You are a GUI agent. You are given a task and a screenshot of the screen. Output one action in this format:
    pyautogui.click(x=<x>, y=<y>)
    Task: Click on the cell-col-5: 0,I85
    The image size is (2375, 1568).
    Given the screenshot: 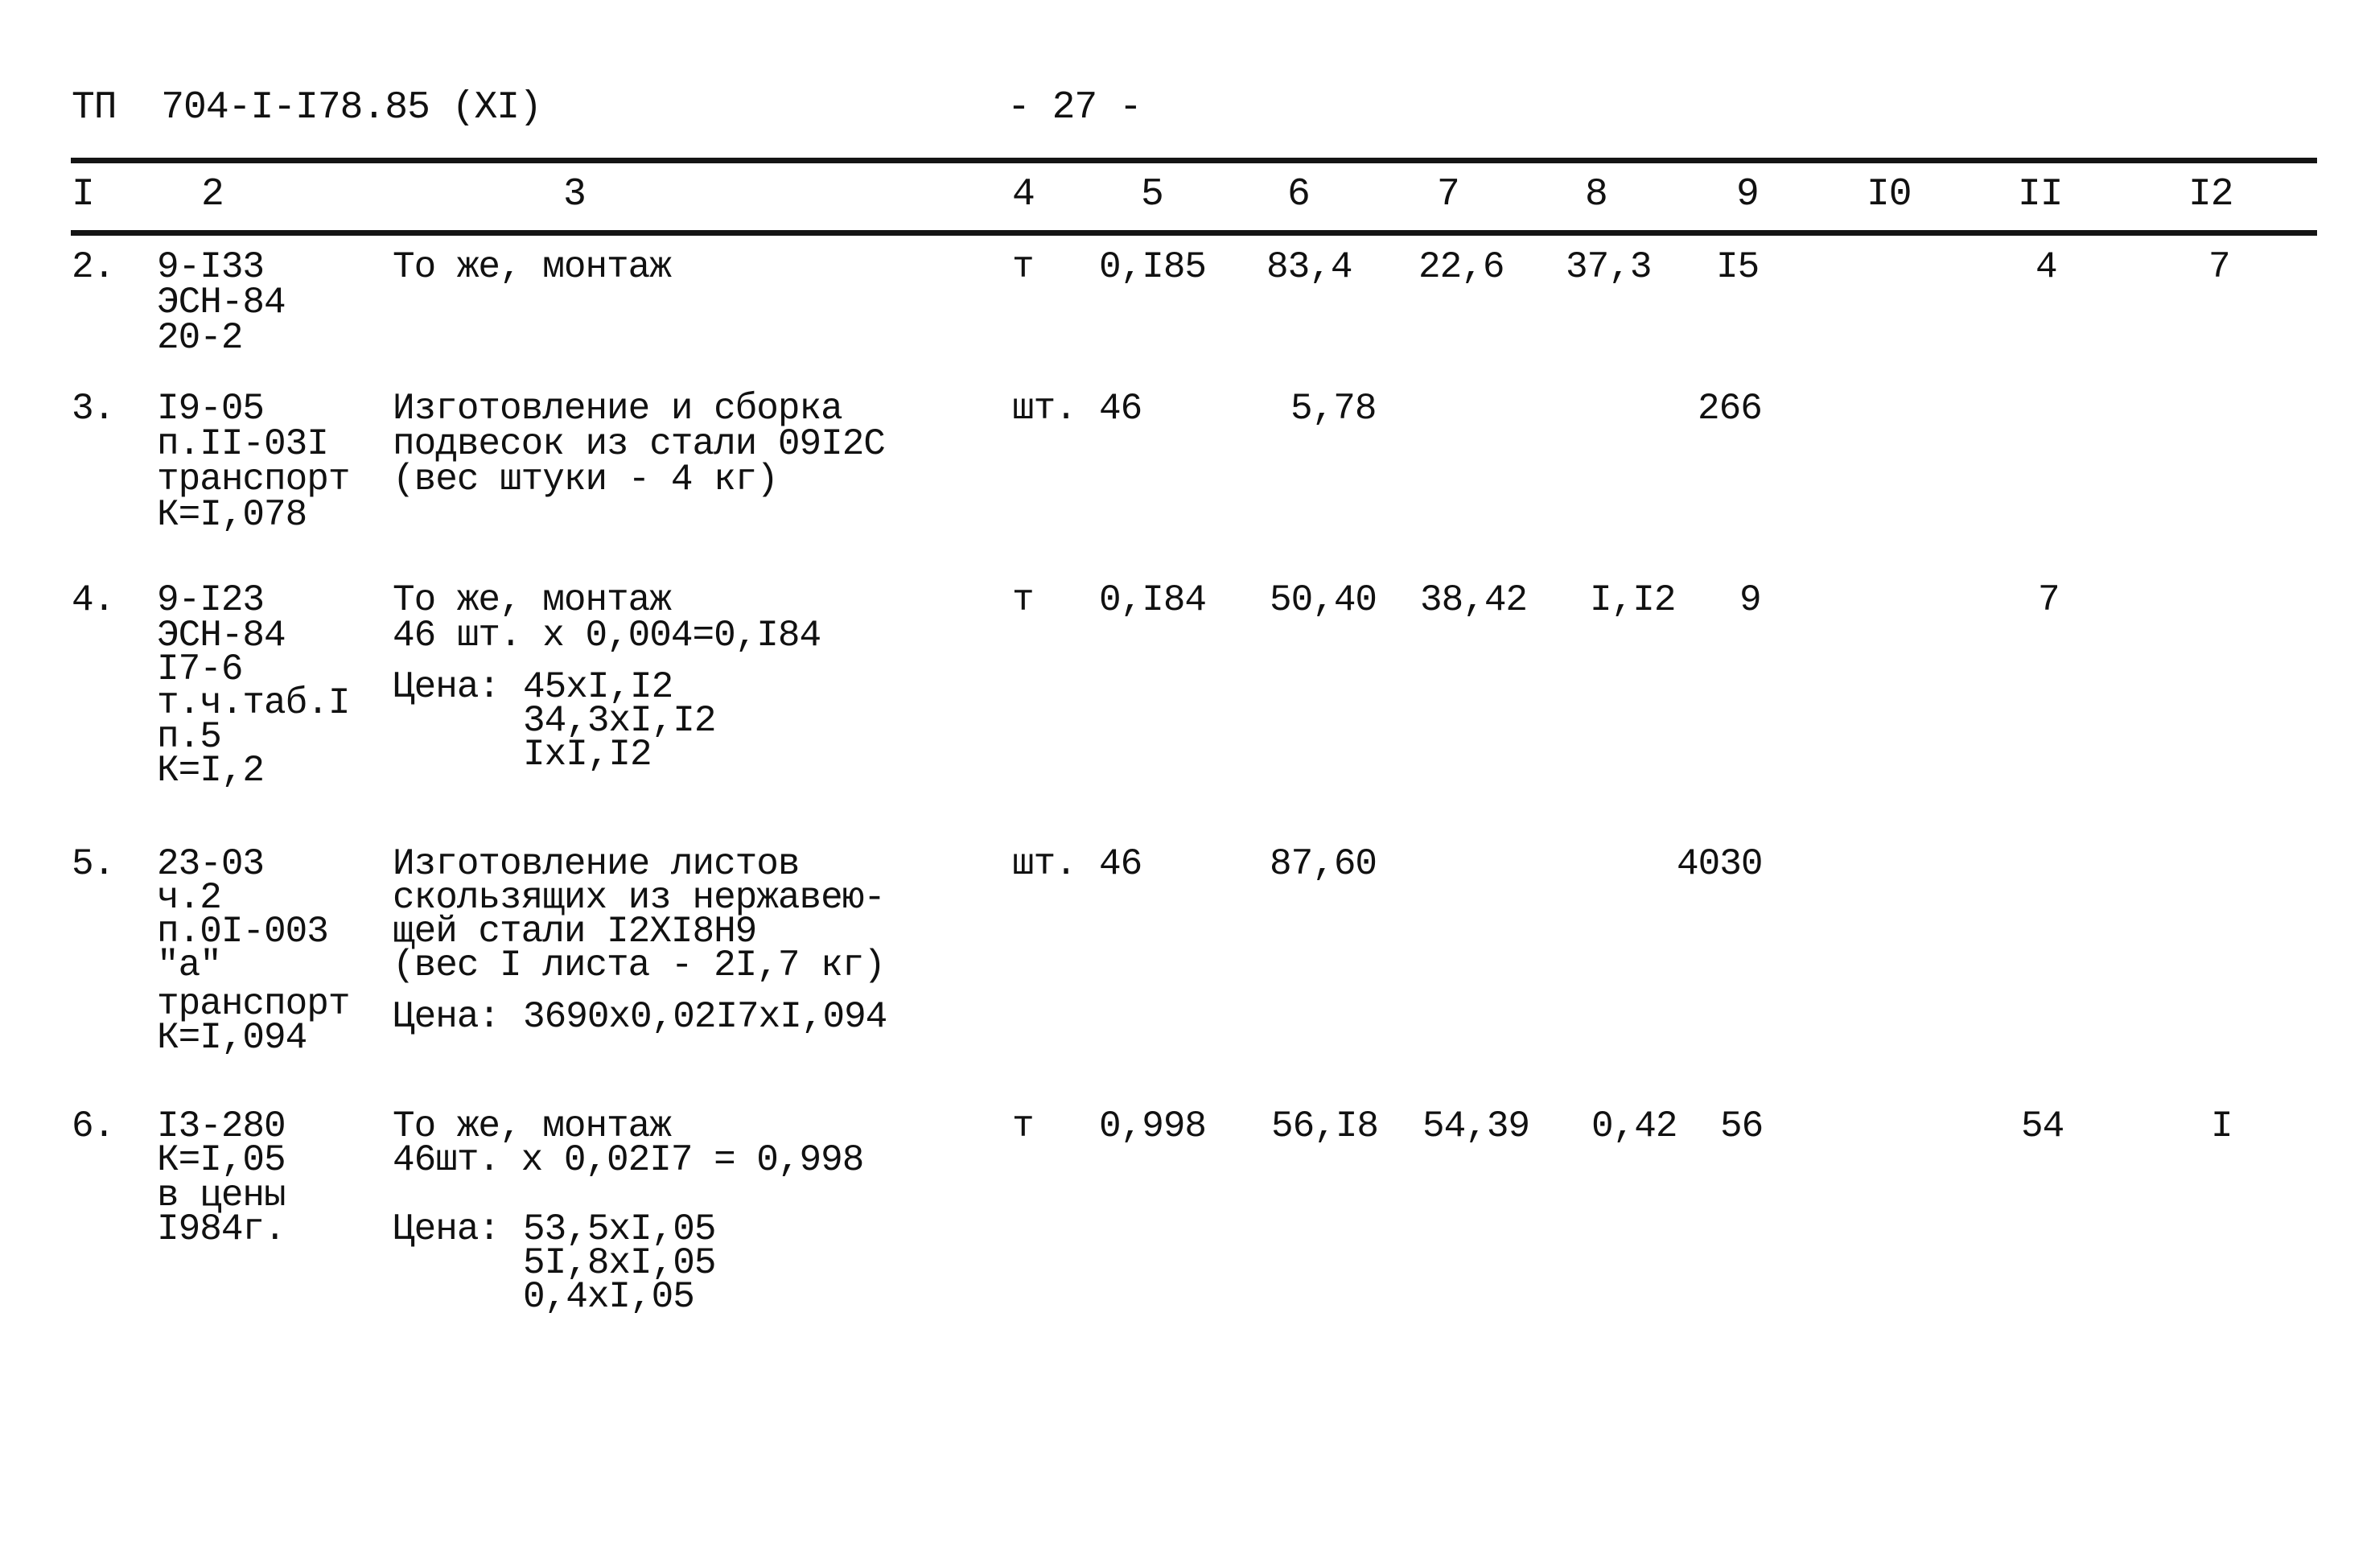 What is the action you would take?
    pyautogui.click(x=1153, y=267)
    